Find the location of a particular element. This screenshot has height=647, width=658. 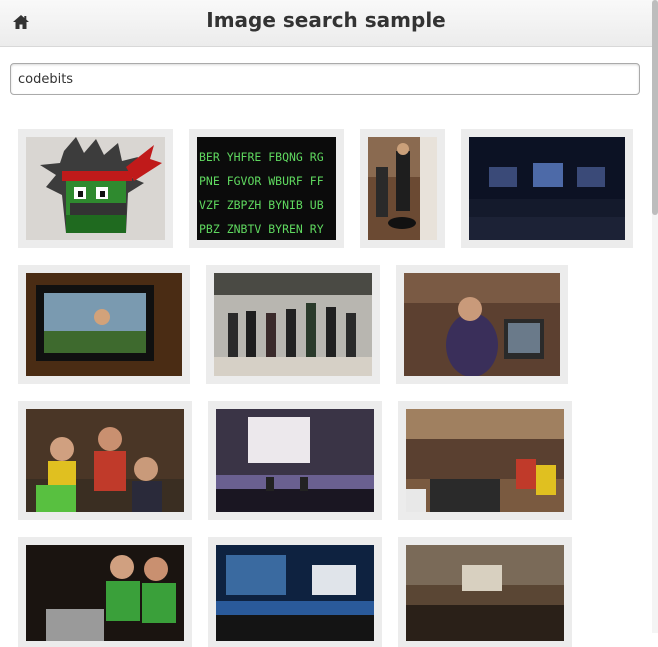

stage-group-photo is located at coordinates (293, 324).